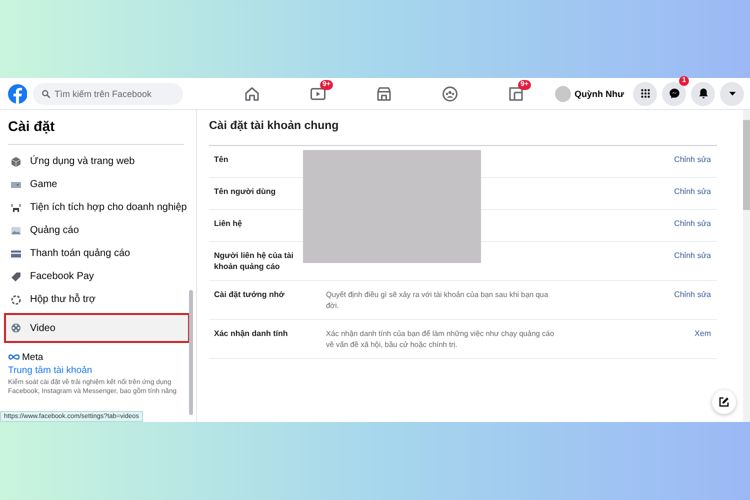  What do you see at coordinates (16, 208) in the screenshot?
I see `toolbox-icon` at bounding box center [16, 208].